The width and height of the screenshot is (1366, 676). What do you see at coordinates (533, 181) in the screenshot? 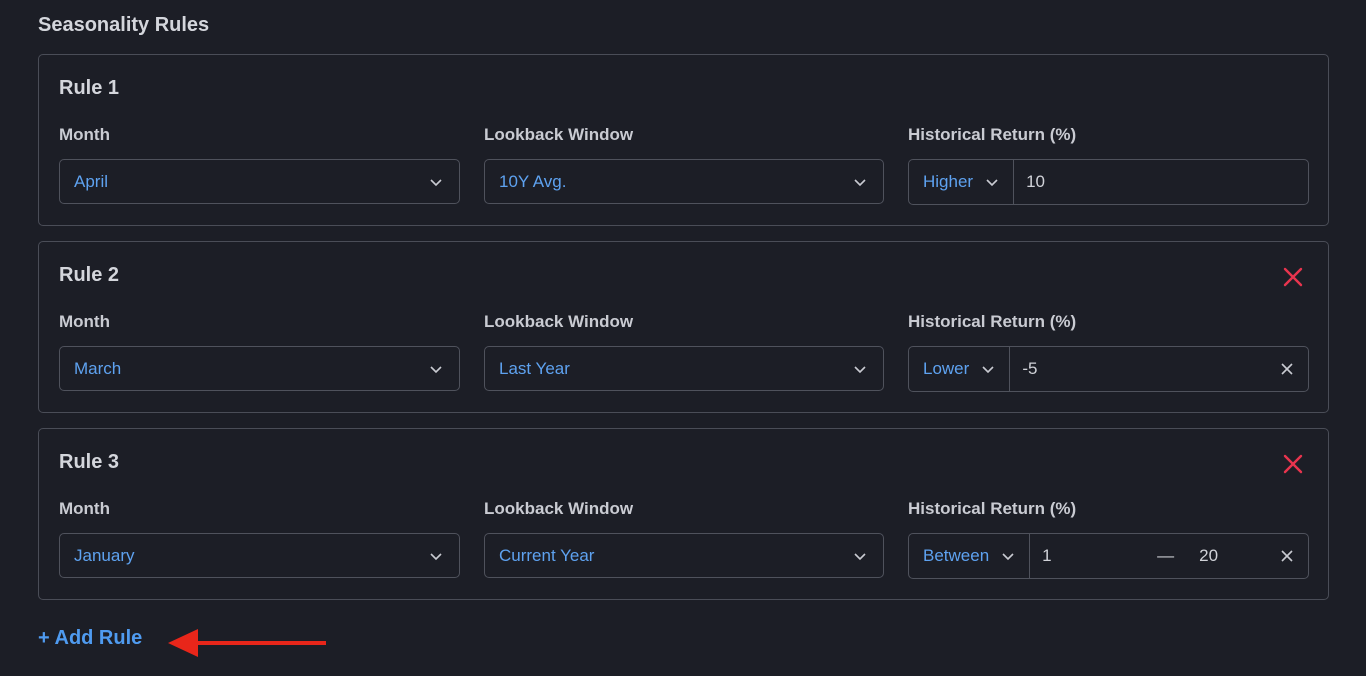
I see `lookback-value: 10Y Avg.` at bounding box center [533, 181].